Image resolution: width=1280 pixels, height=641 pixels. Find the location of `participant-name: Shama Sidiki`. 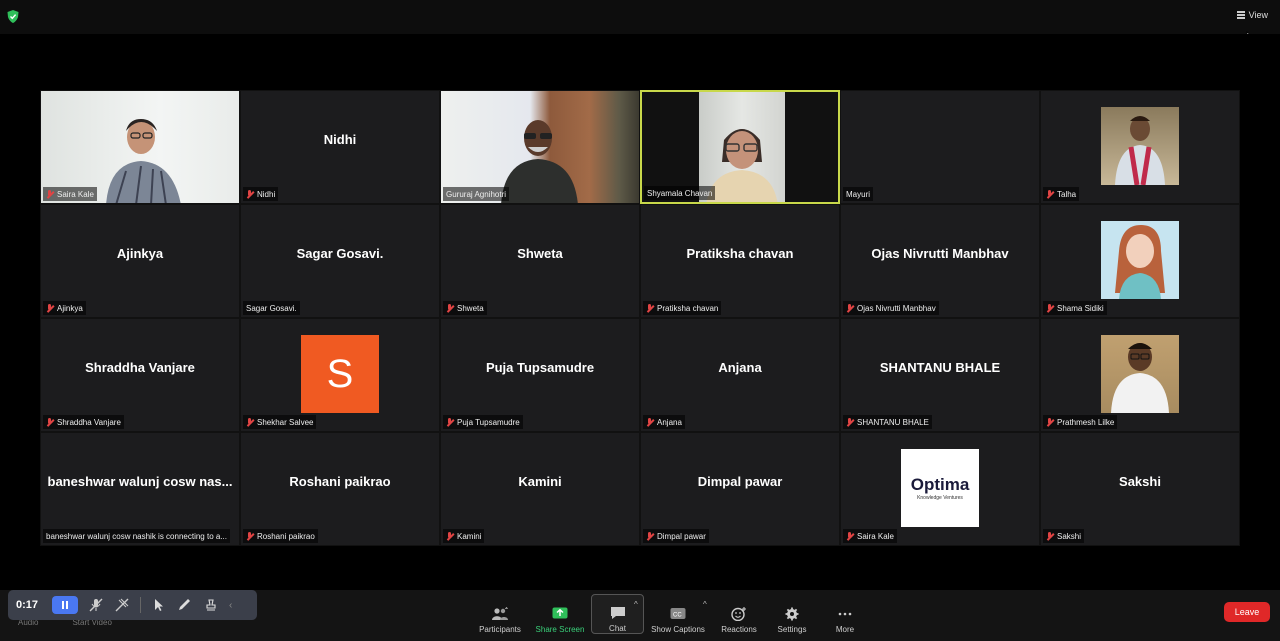

participant-name: Shama Sidiki is located at coordinates (1080, 308).